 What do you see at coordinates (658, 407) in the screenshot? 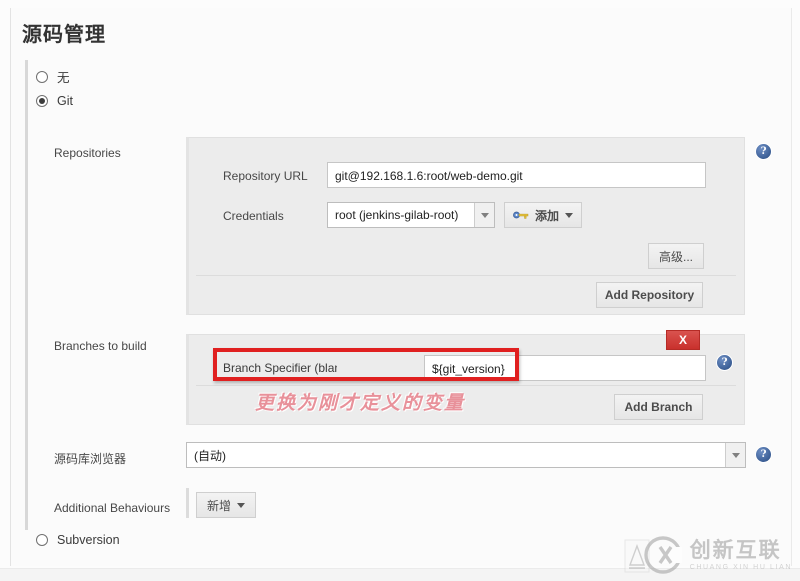
I see `add-branch-button: Add Branch` at bounding box center [658, 407].